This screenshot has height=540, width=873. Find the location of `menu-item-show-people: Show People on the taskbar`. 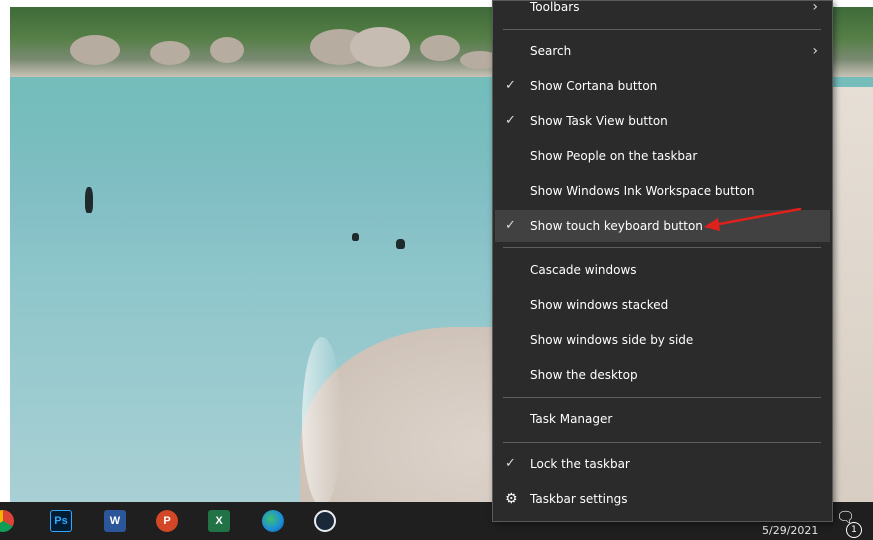

menu-item-show-people: Show People on the taskbar is located at coordinates (662, 156).